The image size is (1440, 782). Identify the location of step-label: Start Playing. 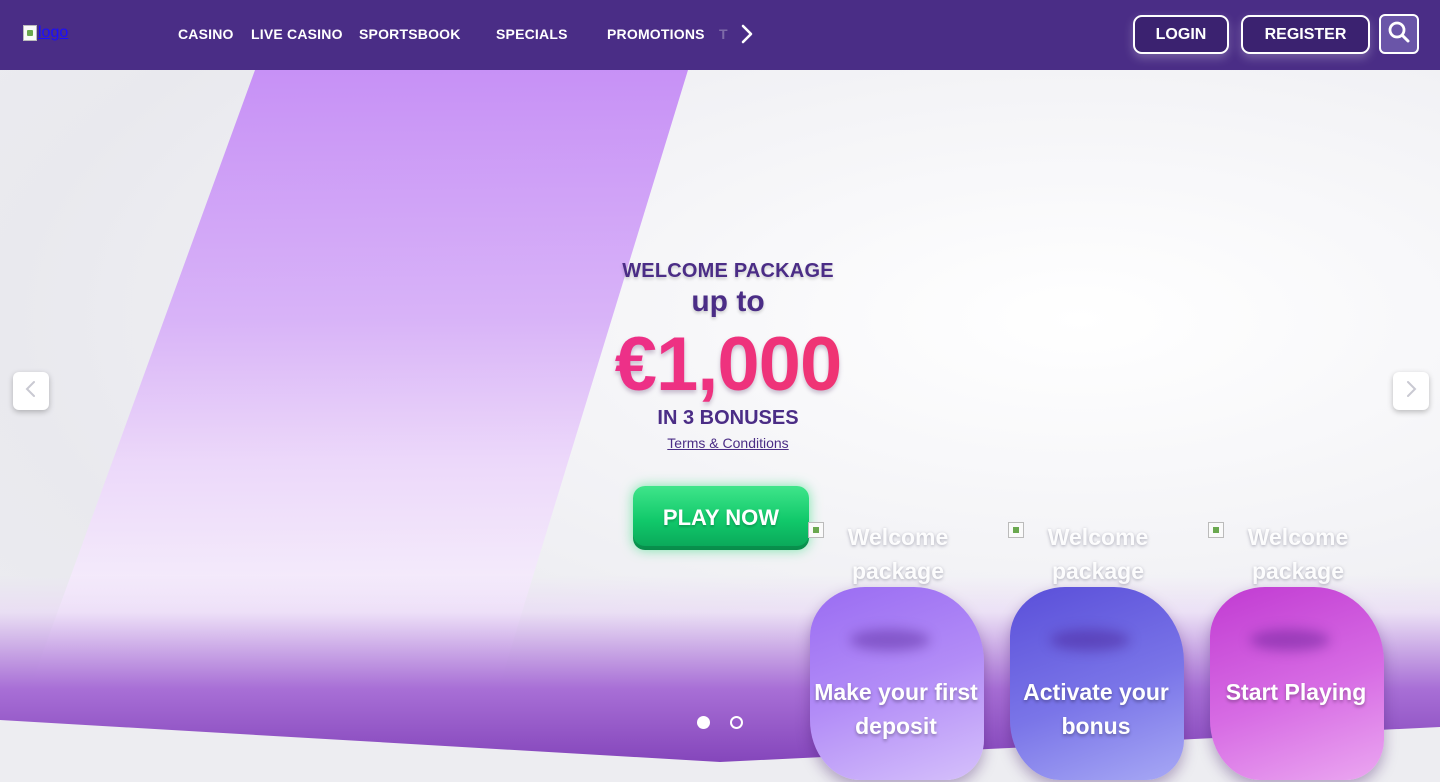
(1296, 692).